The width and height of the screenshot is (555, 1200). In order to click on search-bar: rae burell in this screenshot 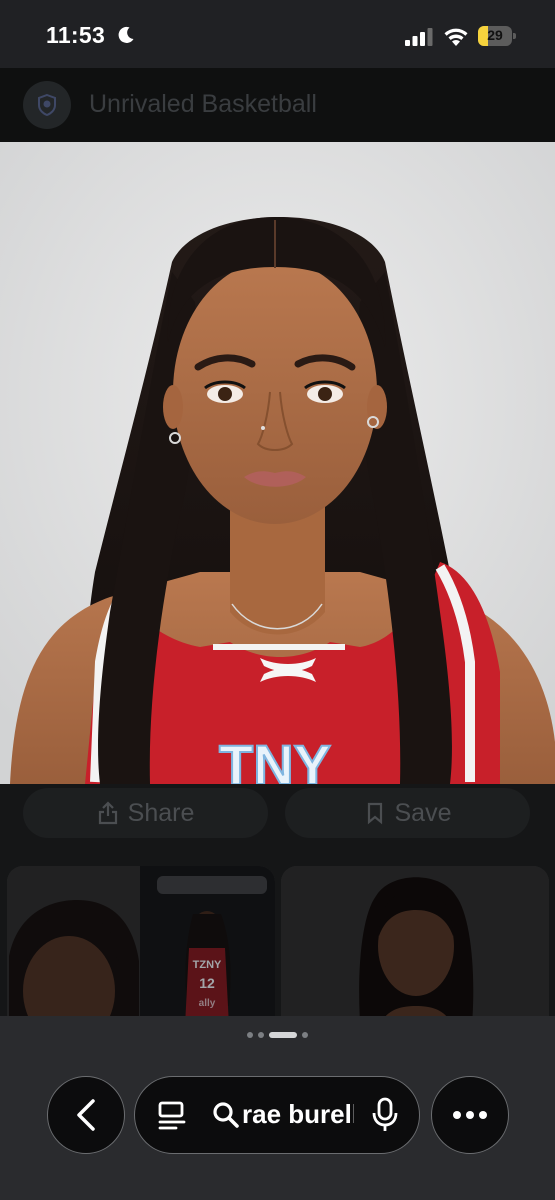, I will do `click(277, 1115)`.